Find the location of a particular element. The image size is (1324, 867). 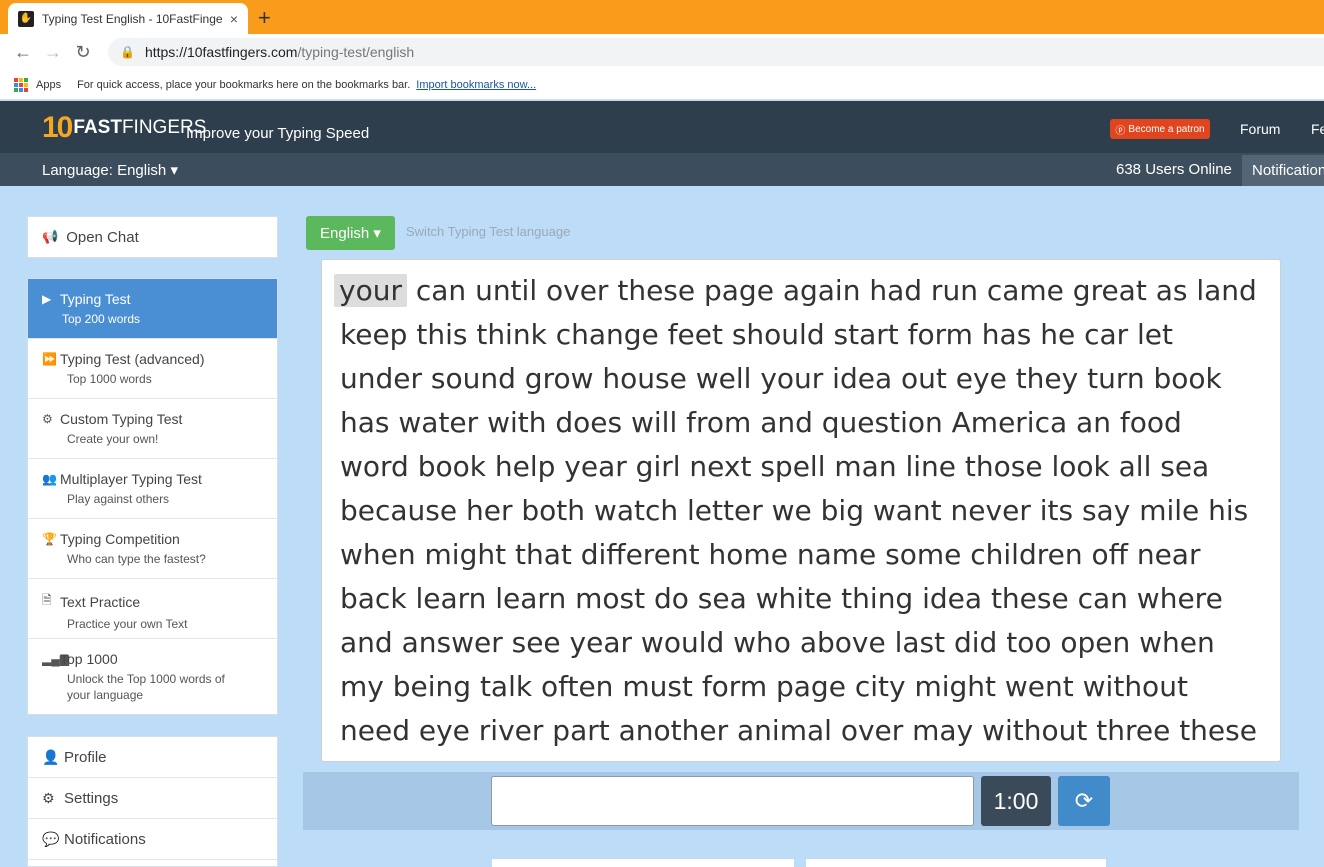

patron-label: Become a patron is located at coordinates (1166, 129).